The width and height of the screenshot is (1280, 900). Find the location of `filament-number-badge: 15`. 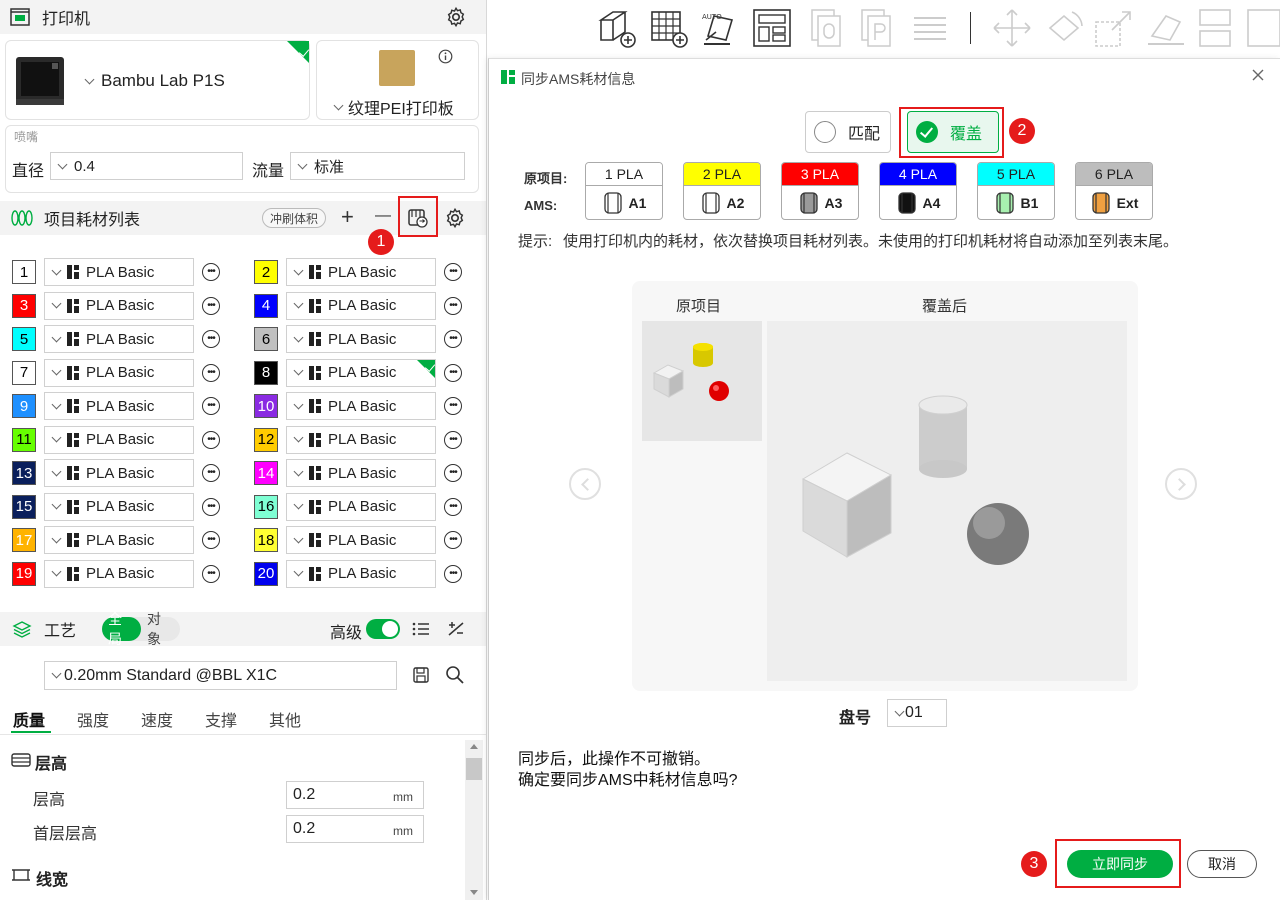

filament-number-badge: 15 is located at coordinates (24, 506).